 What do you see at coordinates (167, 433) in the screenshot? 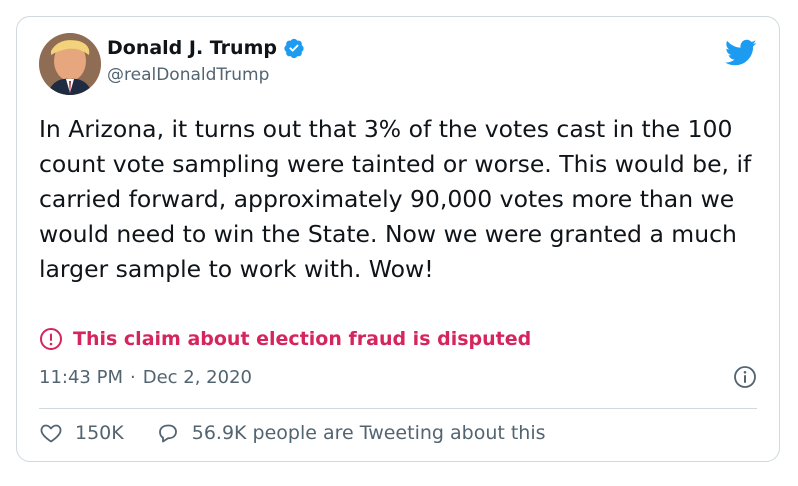
I see `speech-bubble-icon` at bounding box center [167, 433].